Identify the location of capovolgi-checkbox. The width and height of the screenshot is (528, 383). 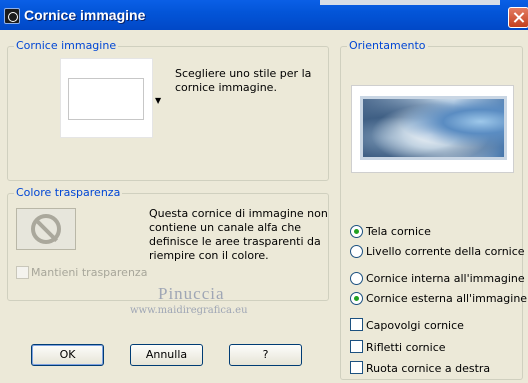
(356, 324).